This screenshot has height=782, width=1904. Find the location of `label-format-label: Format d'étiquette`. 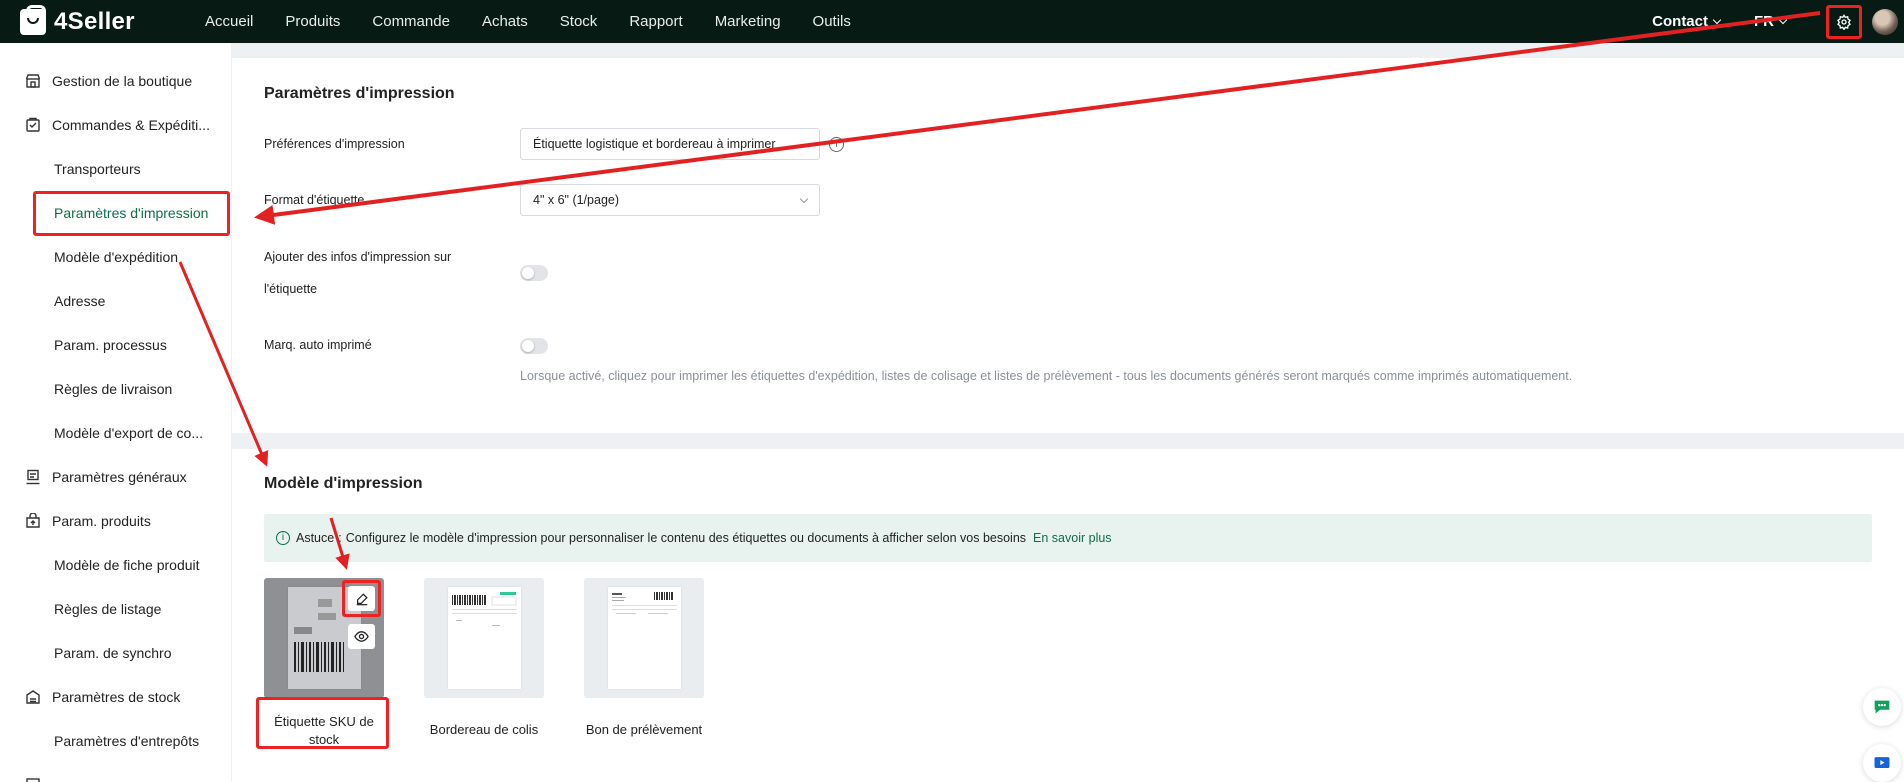

label-format-label: Format d'étiquette is located at coordinates (314, 200).